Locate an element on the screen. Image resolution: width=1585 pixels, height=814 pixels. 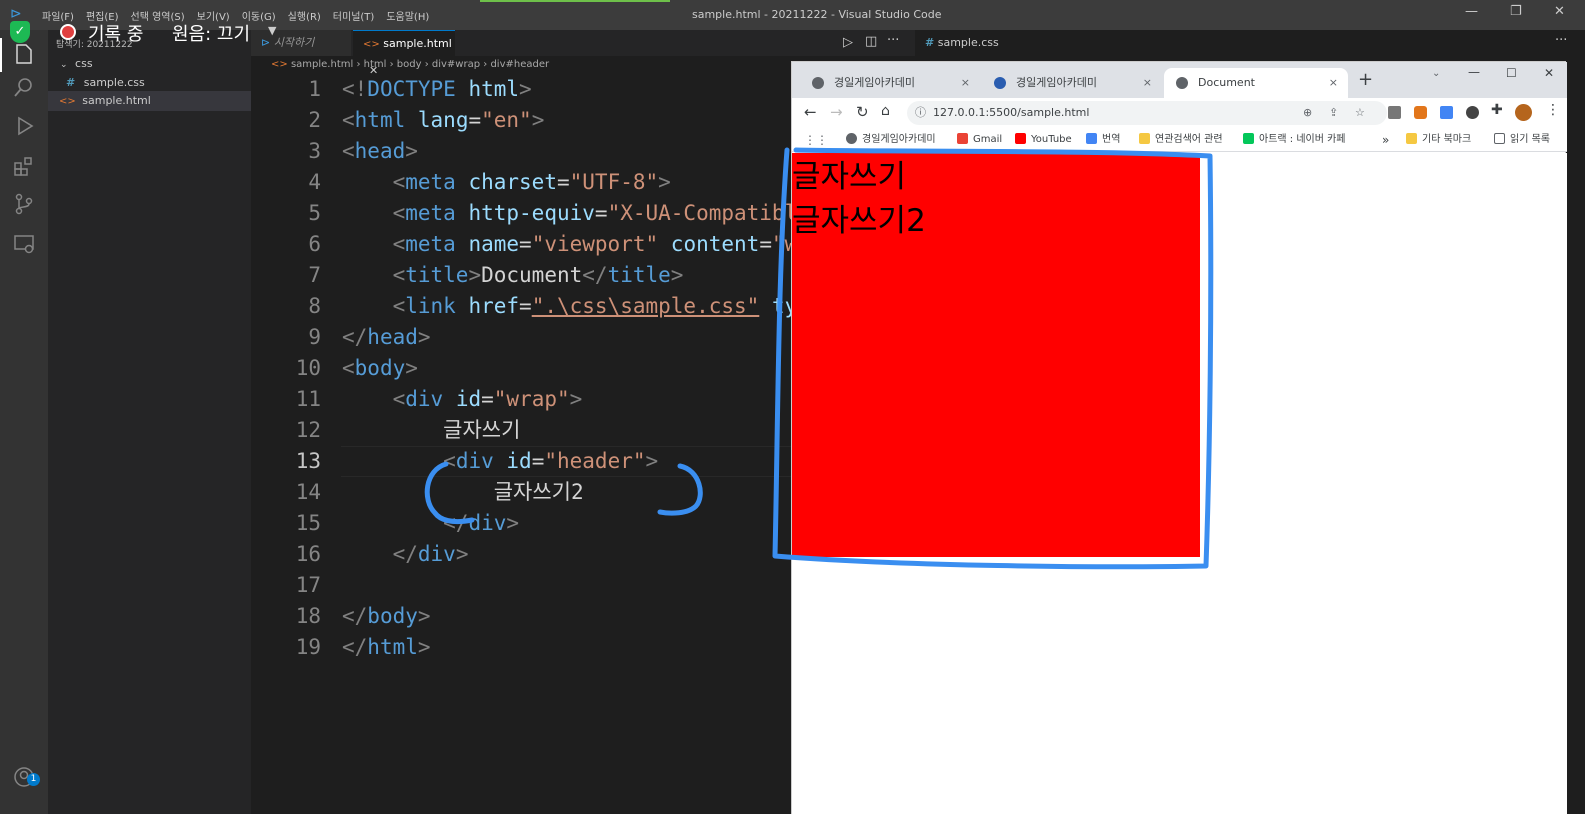
breadcrumb-wrap: div#wrap is located at coordinates (456, 64).